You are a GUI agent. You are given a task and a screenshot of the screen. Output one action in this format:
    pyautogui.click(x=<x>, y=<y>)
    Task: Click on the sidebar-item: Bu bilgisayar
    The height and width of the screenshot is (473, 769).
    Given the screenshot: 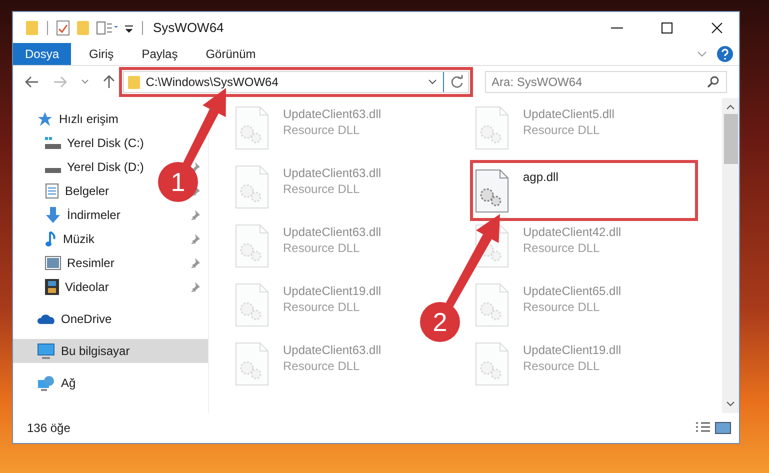 What is the action you would take?
    pyautogui.click(x=110, y=351)
    